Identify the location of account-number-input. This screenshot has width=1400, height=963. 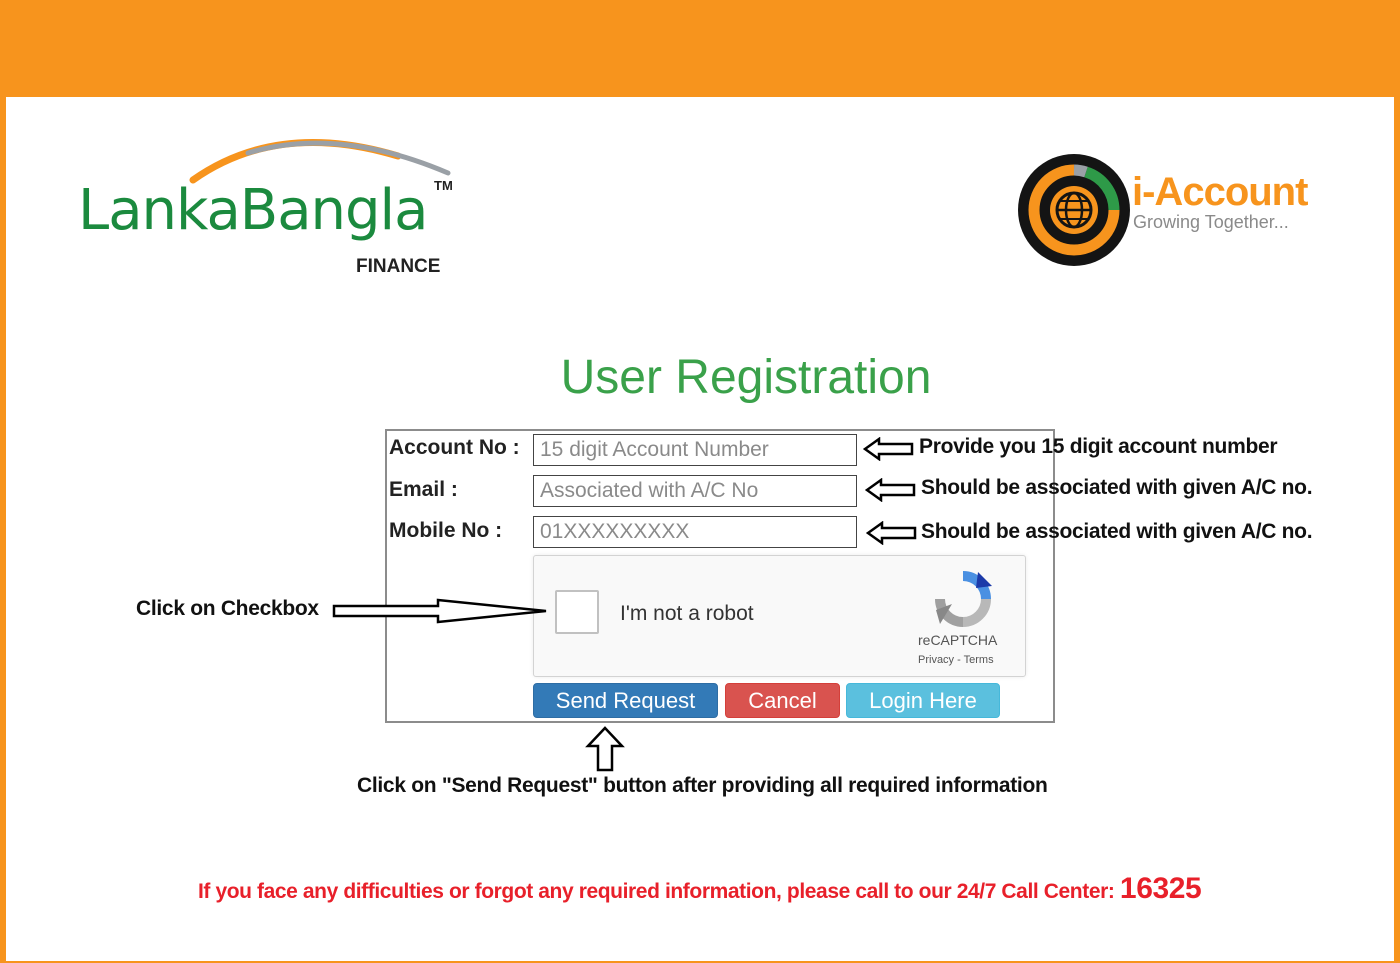
(695, 450).